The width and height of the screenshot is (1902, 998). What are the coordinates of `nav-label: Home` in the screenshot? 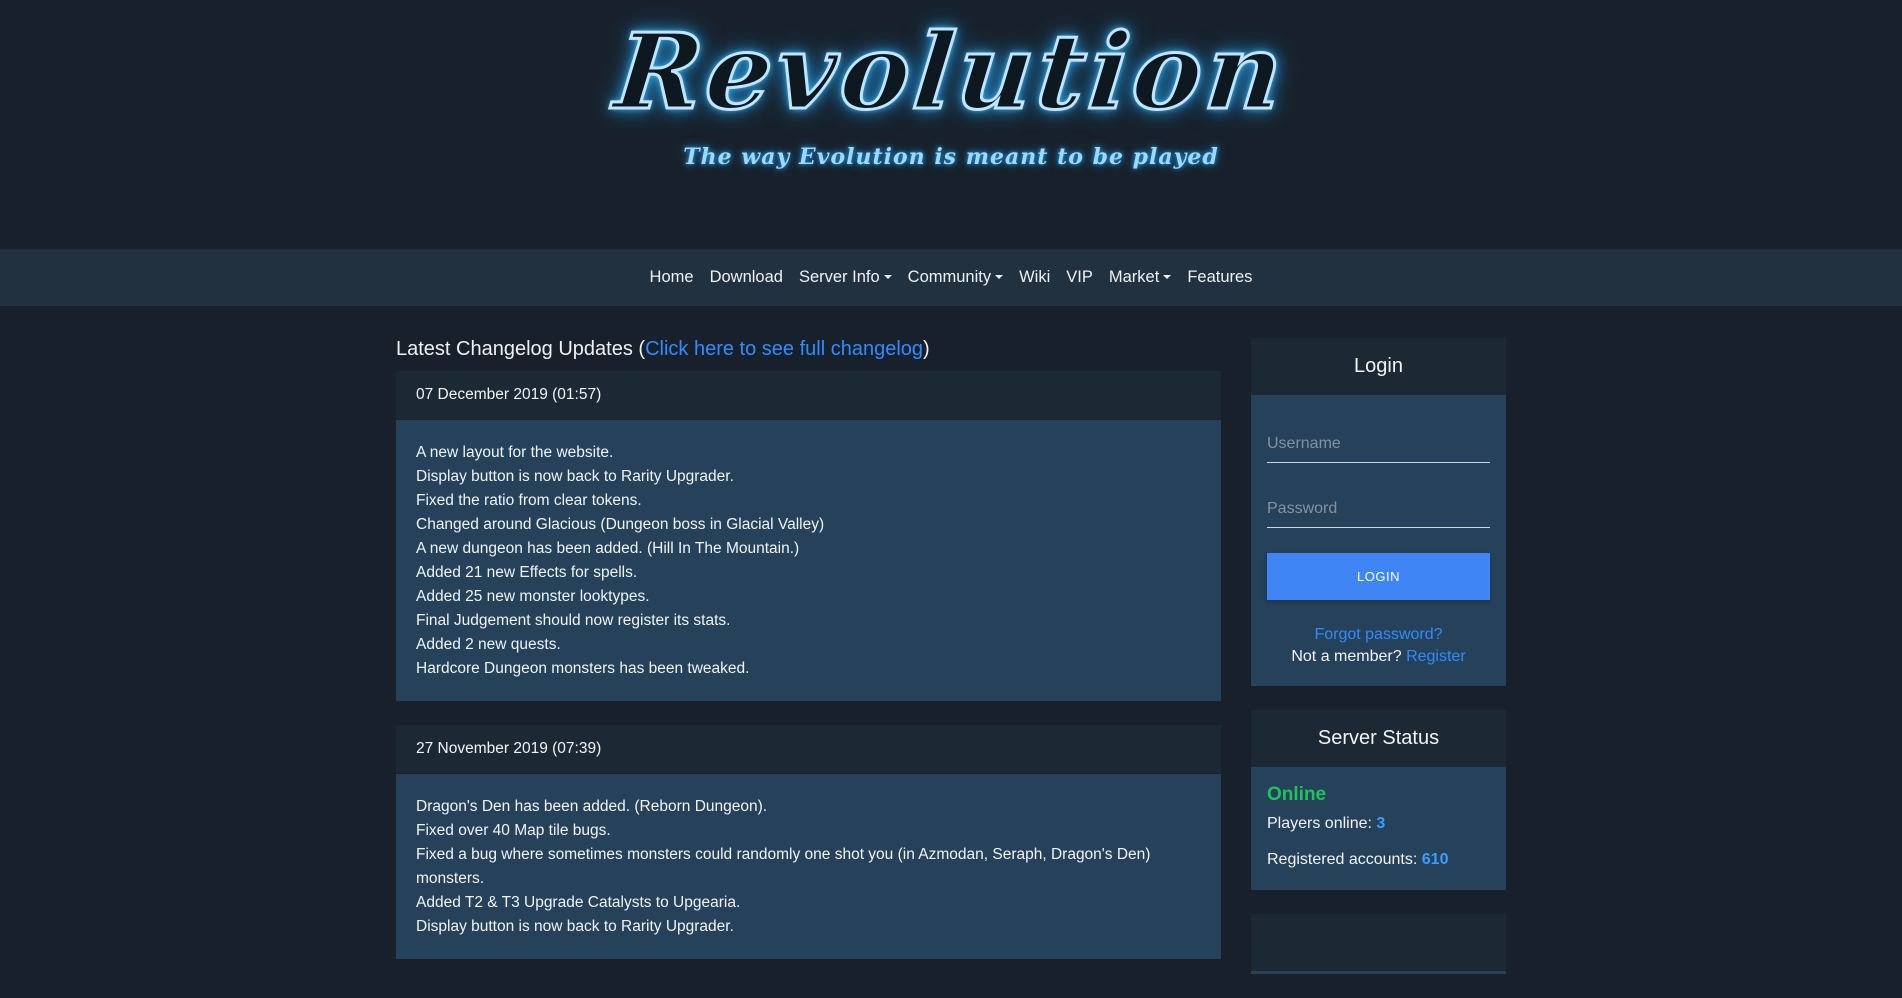 It's located at (671, 277).